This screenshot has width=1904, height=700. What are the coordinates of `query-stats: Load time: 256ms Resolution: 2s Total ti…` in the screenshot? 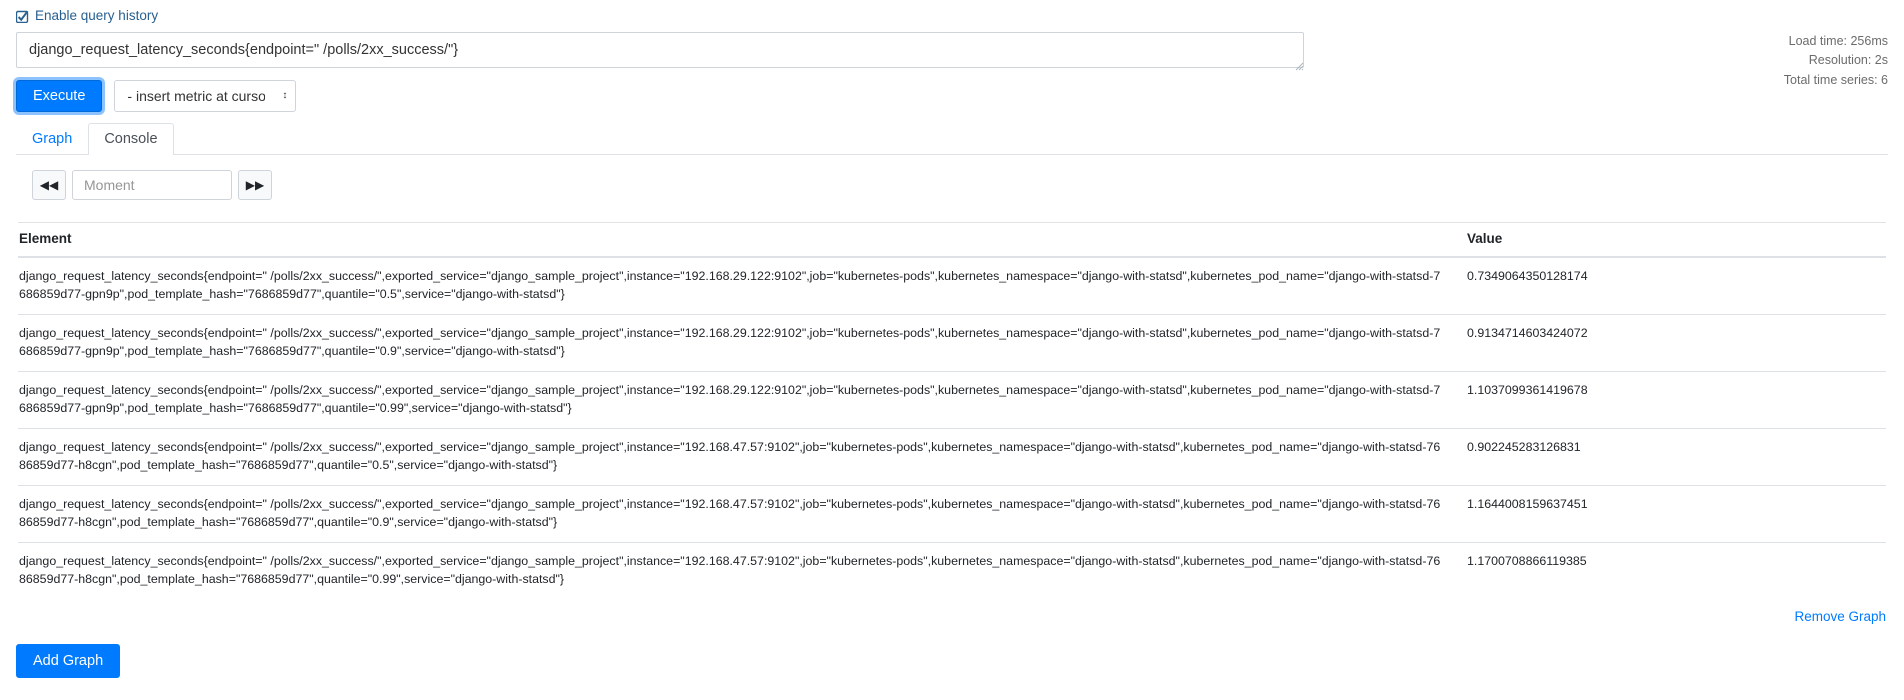 It's located at (1836, 61).